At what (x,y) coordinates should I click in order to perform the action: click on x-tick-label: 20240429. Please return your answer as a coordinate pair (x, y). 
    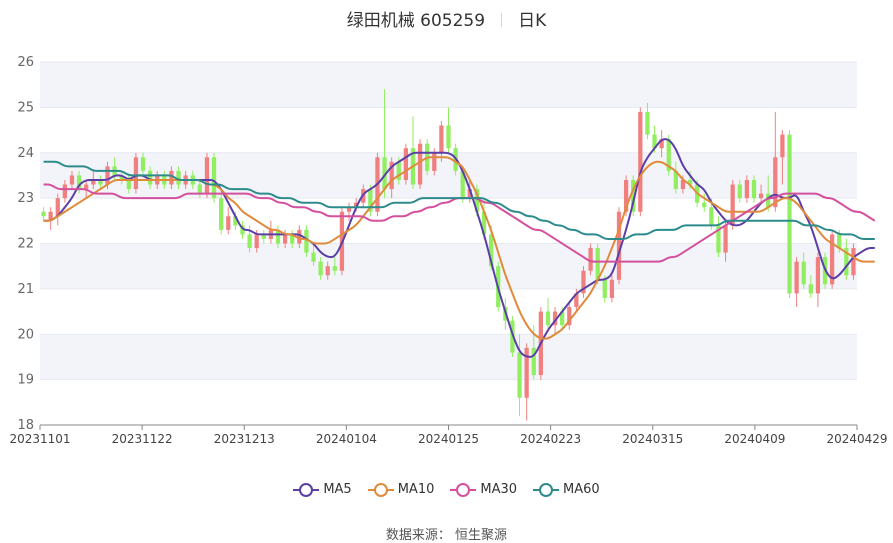
    Looking at the image, I should click on (856, 439).